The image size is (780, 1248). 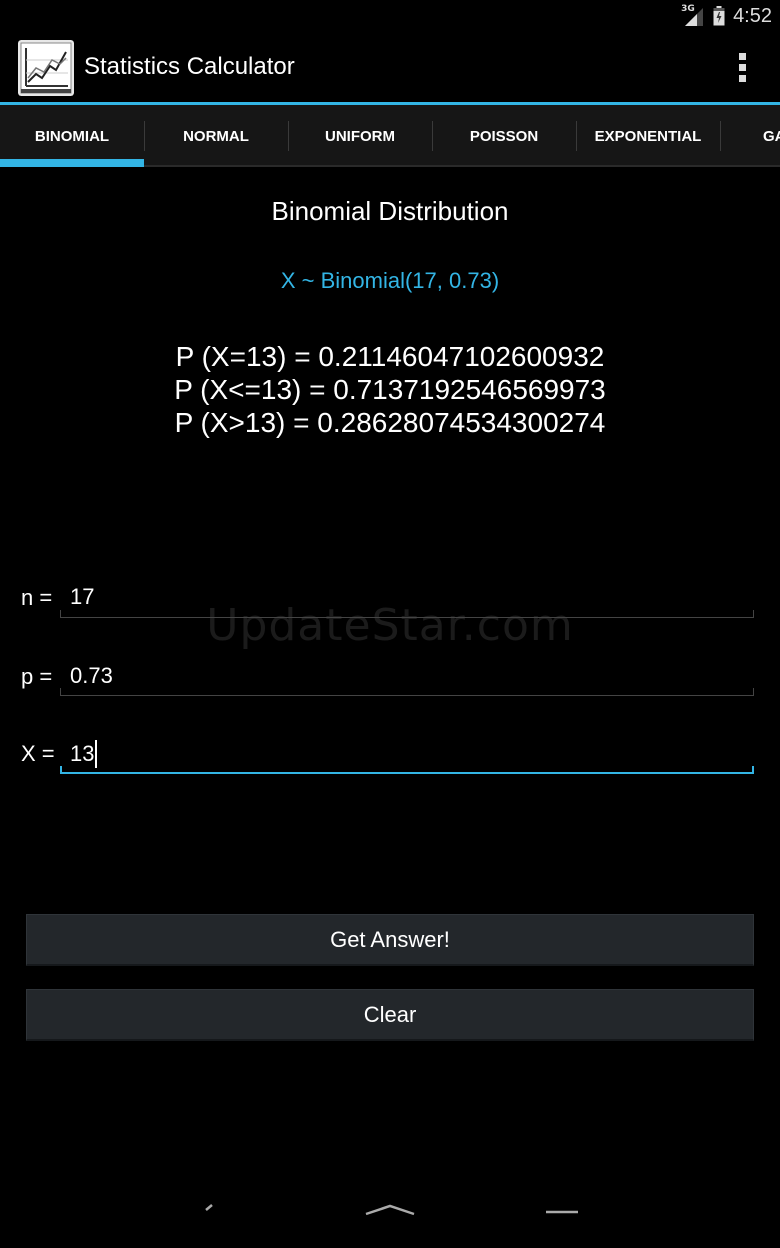 I want to click on tab-uniform: UNIFORM, so click(x=360, y=135).